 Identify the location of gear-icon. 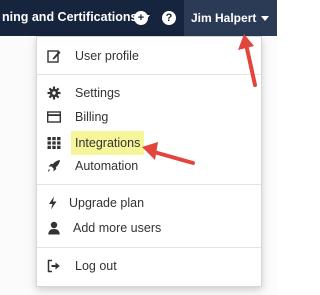
(54, 93).